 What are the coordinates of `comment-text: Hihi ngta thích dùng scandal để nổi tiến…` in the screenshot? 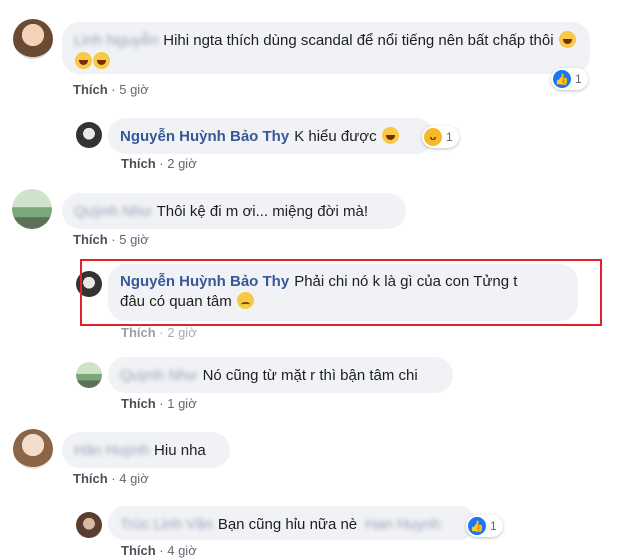 It's located at (358, 40).